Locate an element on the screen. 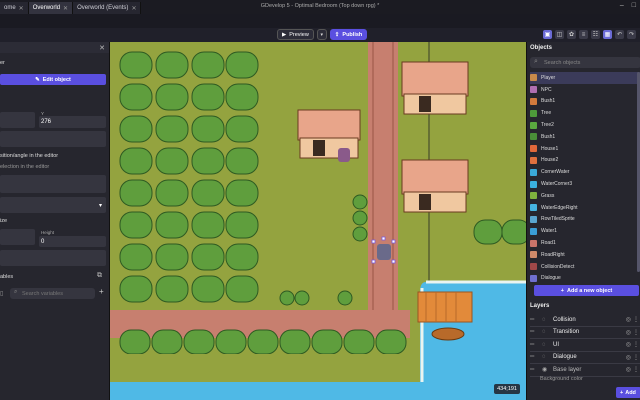 The width and height of the screenshot is (640, 400). angle-field is located at coordinates (53, 258).